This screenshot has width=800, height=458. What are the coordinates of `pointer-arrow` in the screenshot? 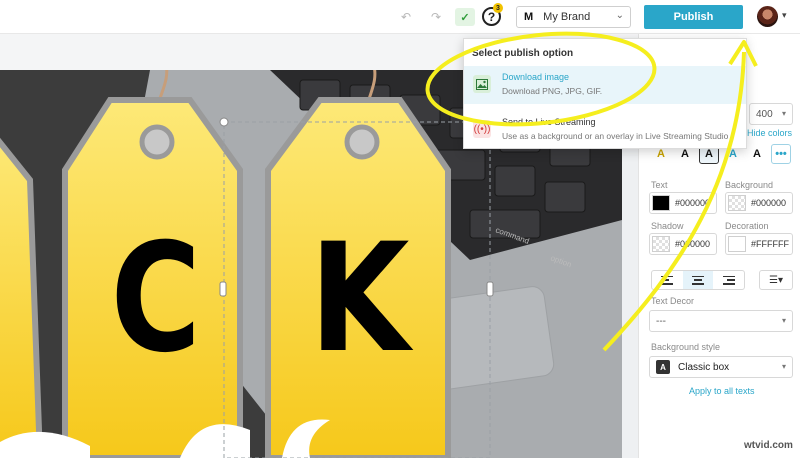 It's located at (674, 201).